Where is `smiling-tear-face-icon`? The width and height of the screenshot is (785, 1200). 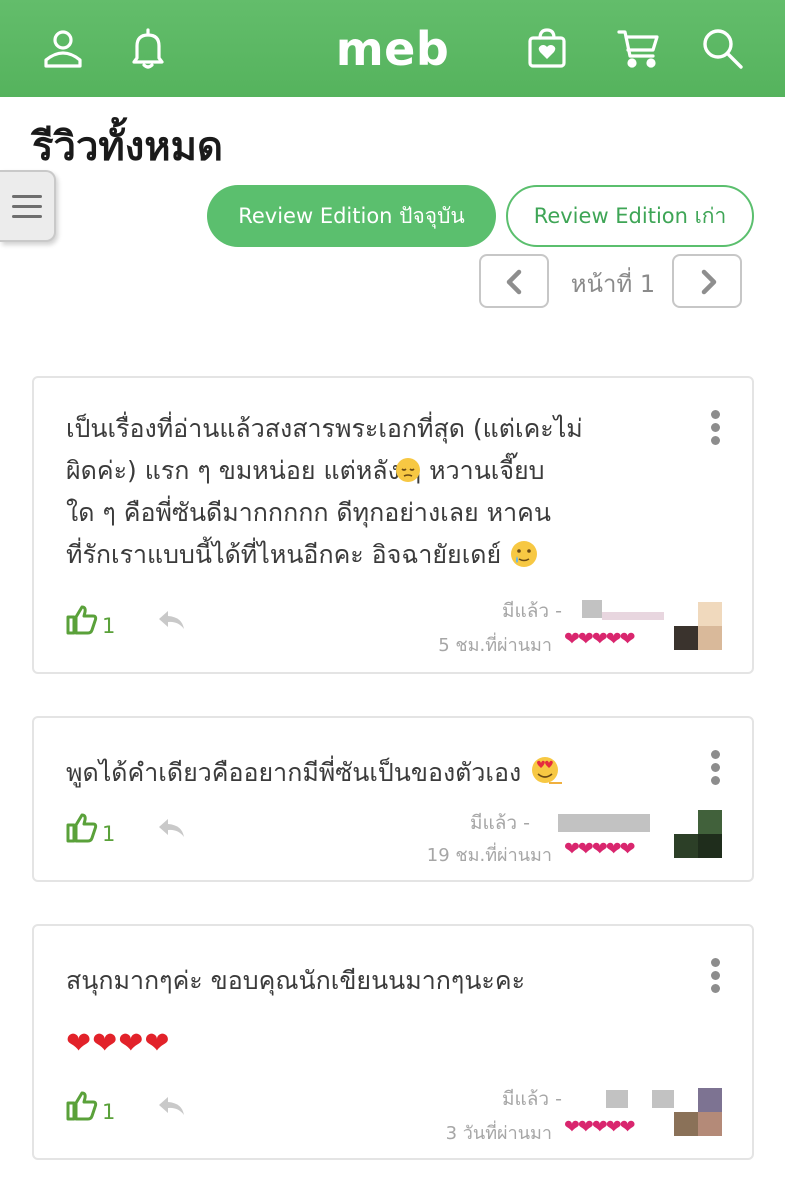
smiling-tear-face-icon is located at coordinates (524, 554).